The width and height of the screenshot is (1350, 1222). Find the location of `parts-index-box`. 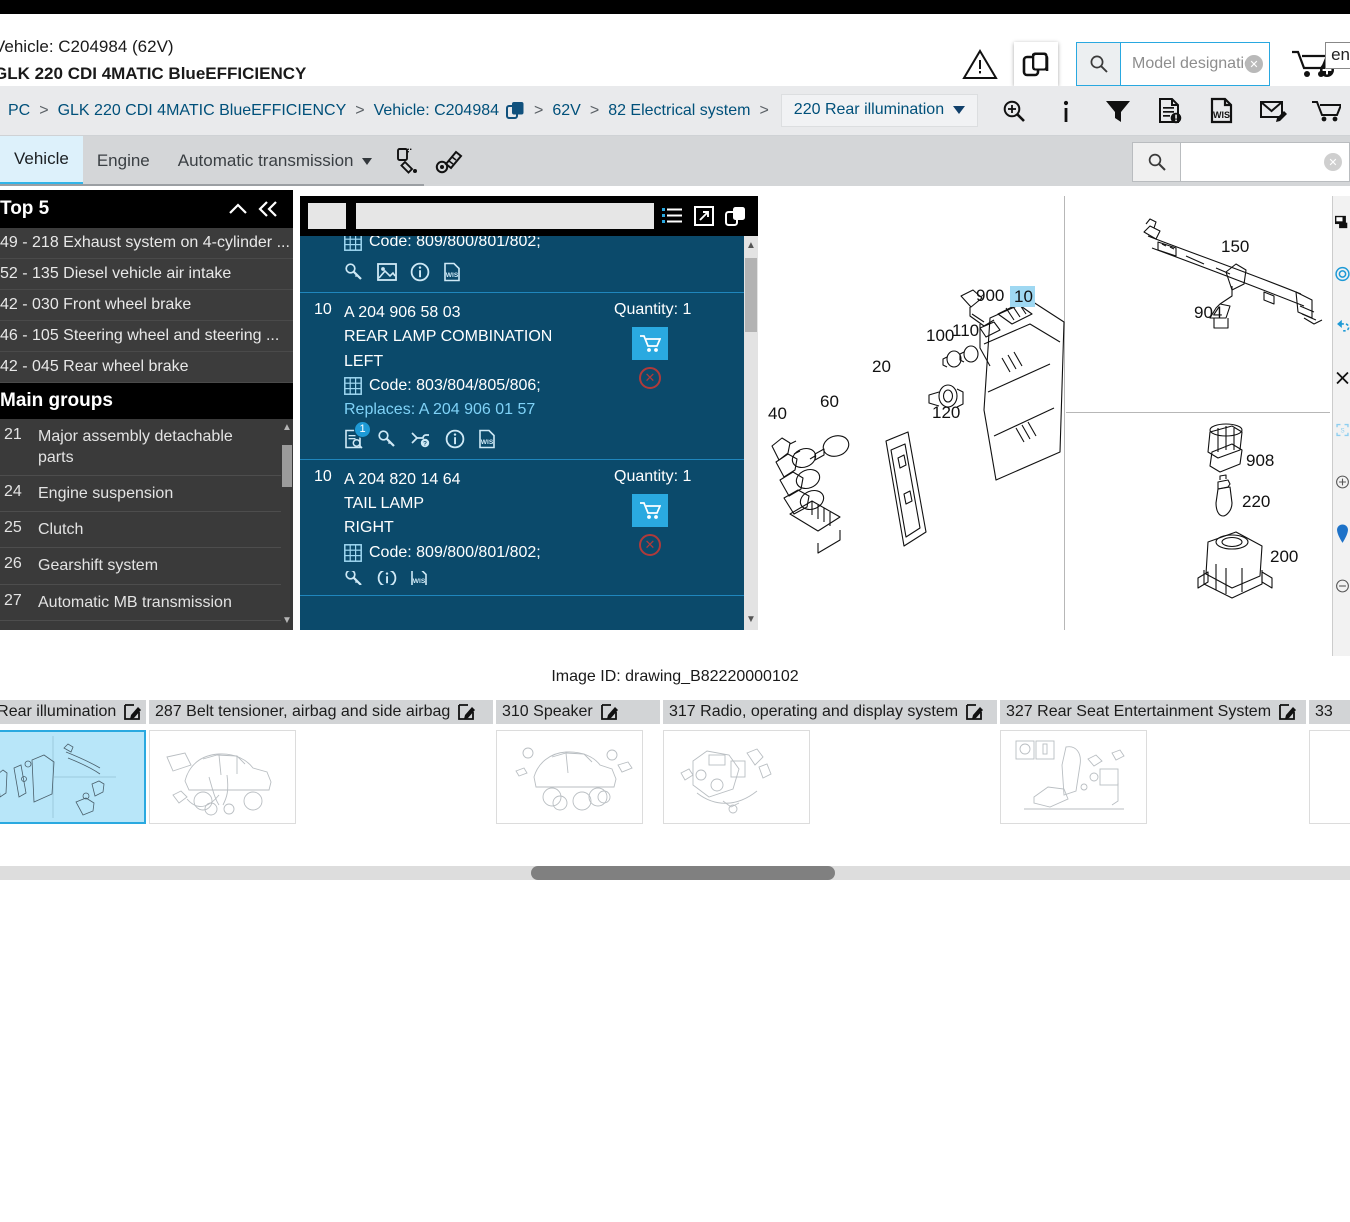

parts-index-box is located at coordinates (327, 216).